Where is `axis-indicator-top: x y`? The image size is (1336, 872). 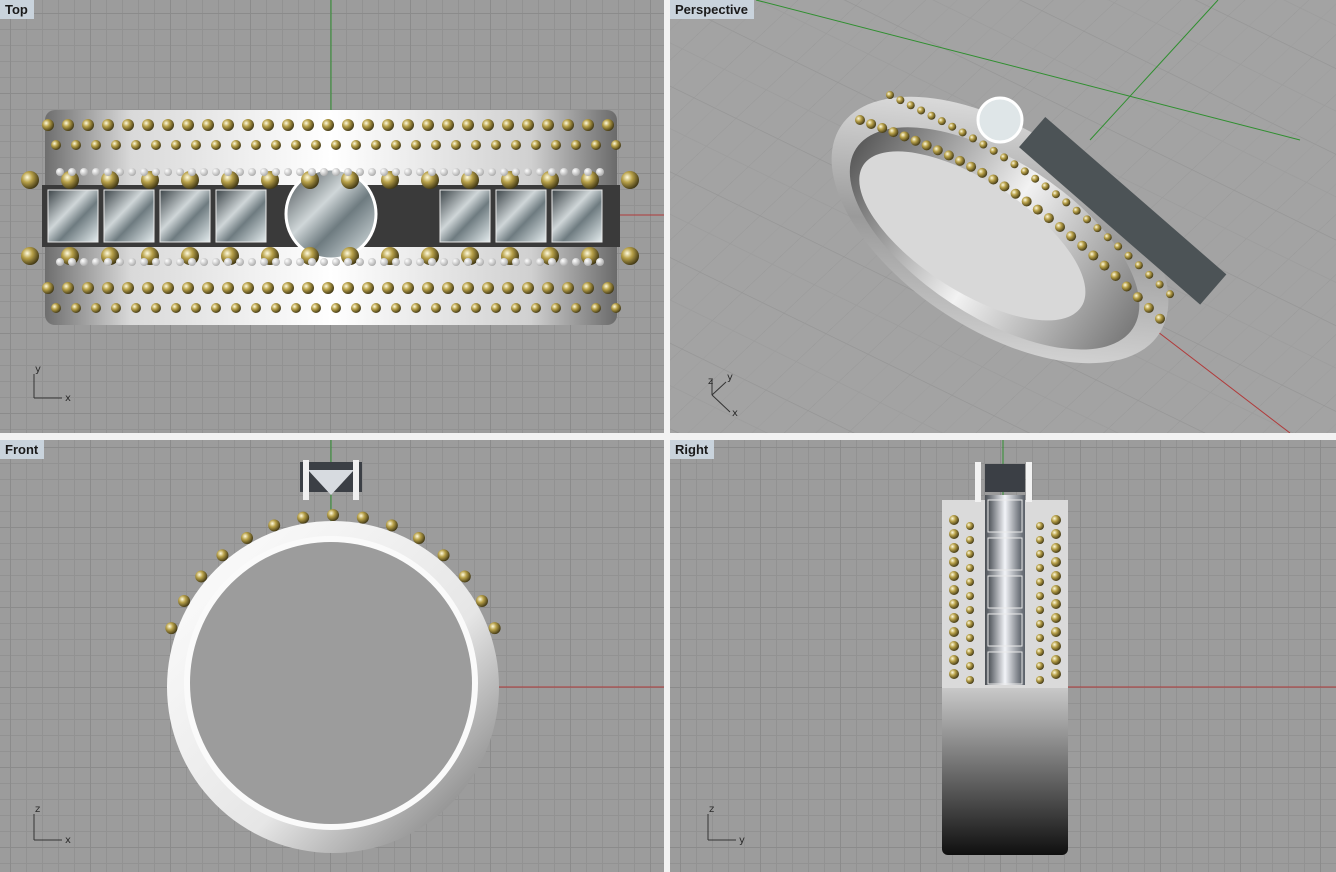
axis-indicator-top: x y is located at coordinates (52, 384).